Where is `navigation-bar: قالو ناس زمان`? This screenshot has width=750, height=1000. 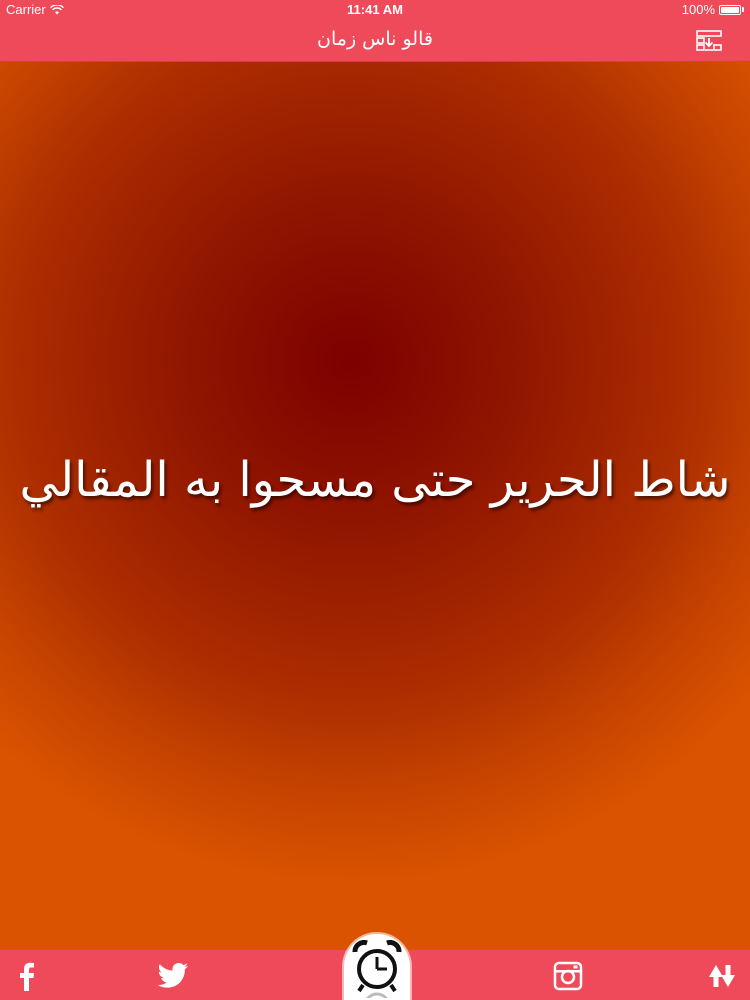
navigation-bar: قالو ناس زمان is located at coordinates (375, 41).